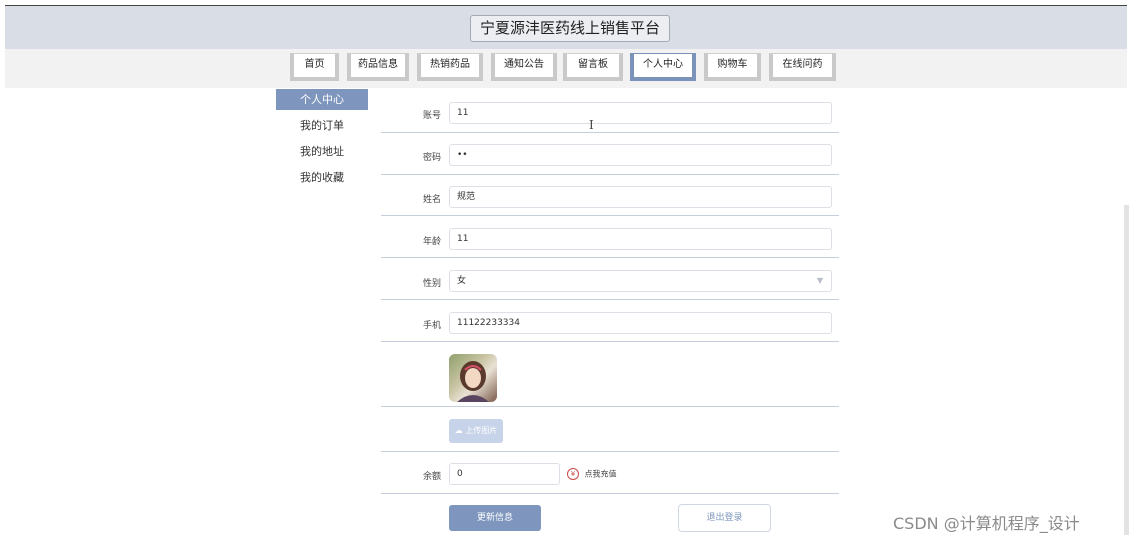 The width and height of the screenshot is (1130, 539). I want to click on nav-item-notices: 通知公告, so click(524, 67).